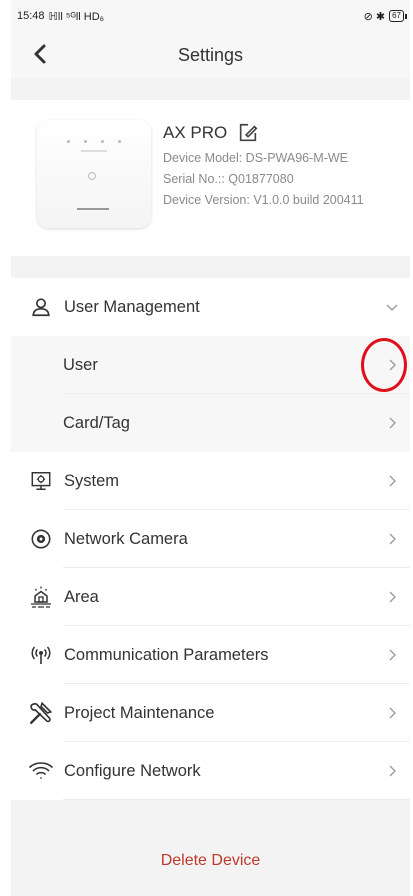 The width and height of the screenshot is (413, 896). What do you see at coordinates (210, 771) in the screenshot?
I see `menu-item-configure-network: Configure Network` at bounding box center [210, 771].